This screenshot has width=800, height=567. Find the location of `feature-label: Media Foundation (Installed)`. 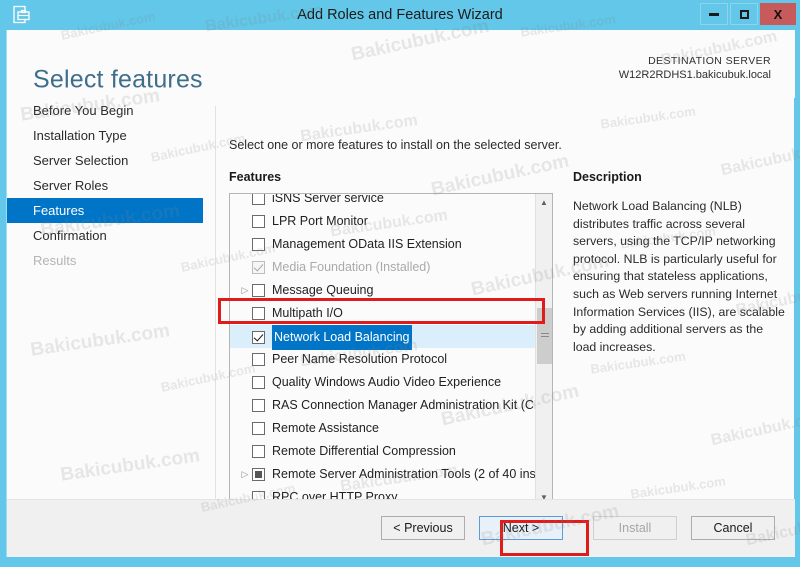

feature-label: Media Foundation (Installed) is located at coordinates (351, 267).